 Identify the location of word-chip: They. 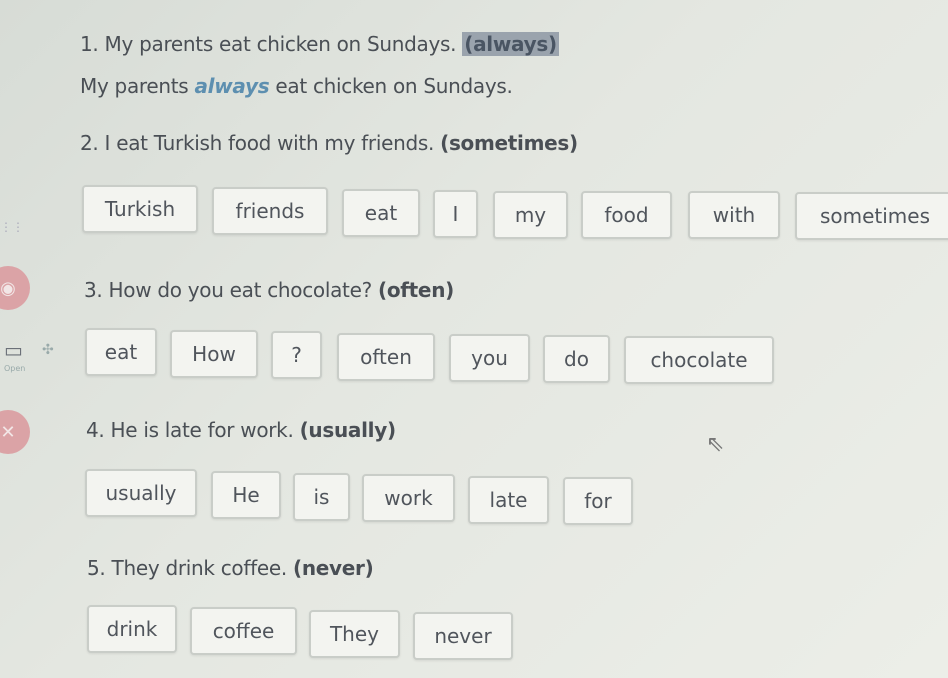
(354, 634).